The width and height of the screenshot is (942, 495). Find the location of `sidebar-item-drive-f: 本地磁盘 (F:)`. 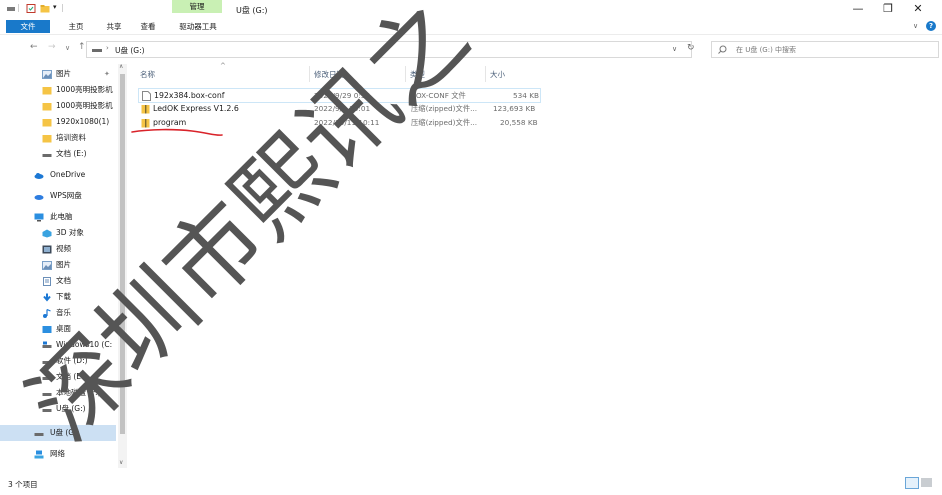

sidebar-item-drive-f: 本地磁盘 (F:) is located at coordinates (56, 393).